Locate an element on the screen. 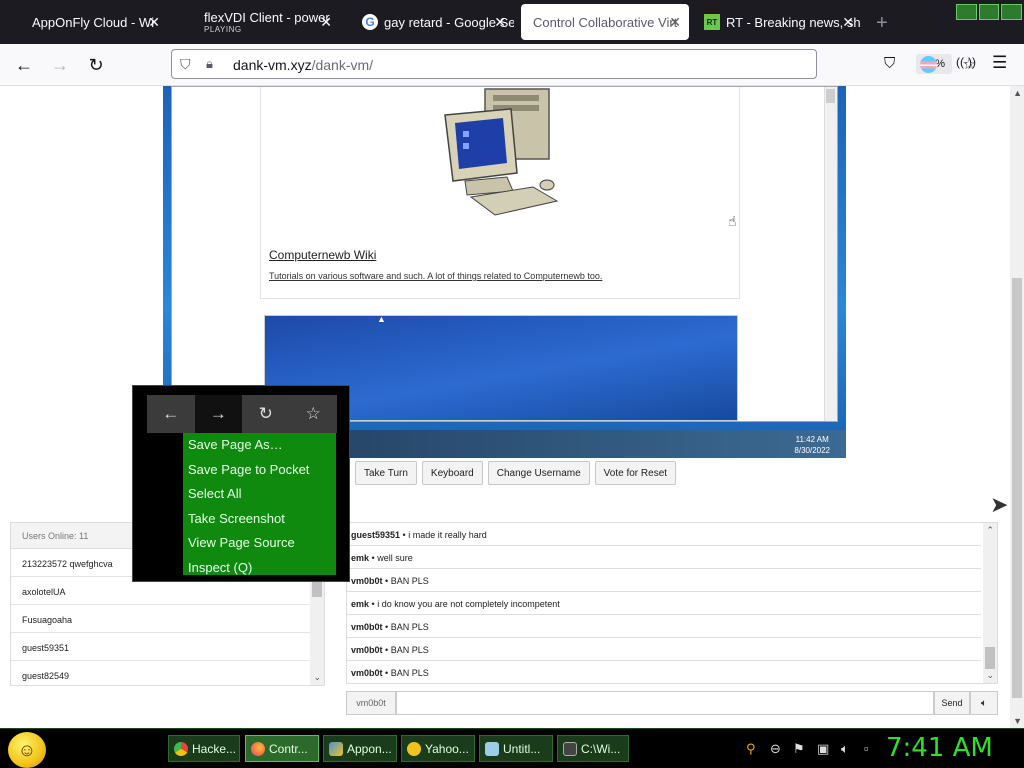 This screenshot has height=768, width=1024. user-list-item: guest82549 is located at coordinates (167, 673).